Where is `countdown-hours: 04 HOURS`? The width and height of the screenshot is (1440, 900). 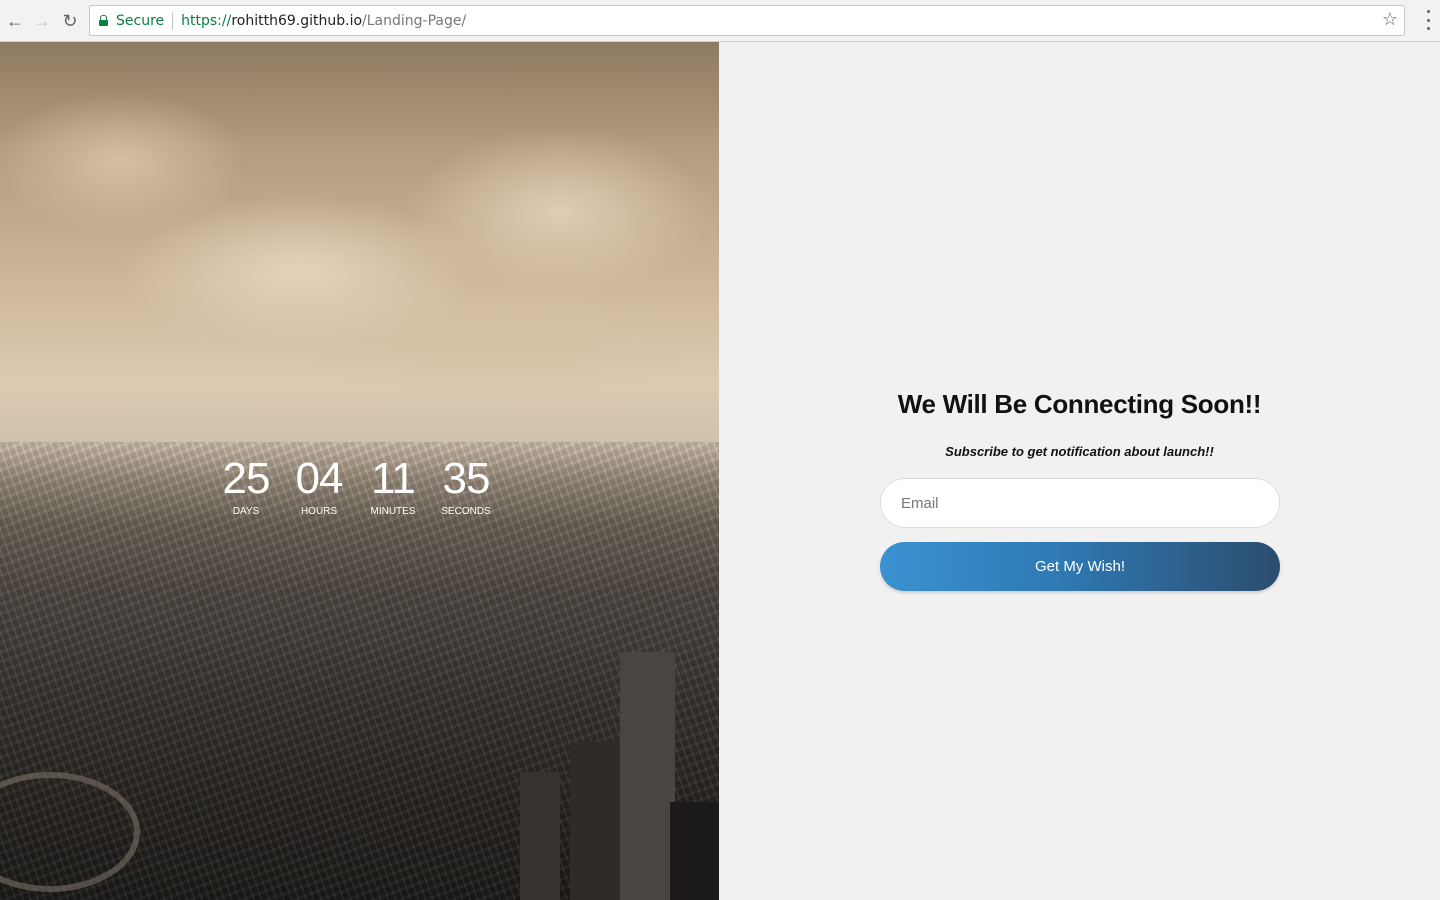 countdown-hours: 04 HOURS is located at coordinates (319, 487).